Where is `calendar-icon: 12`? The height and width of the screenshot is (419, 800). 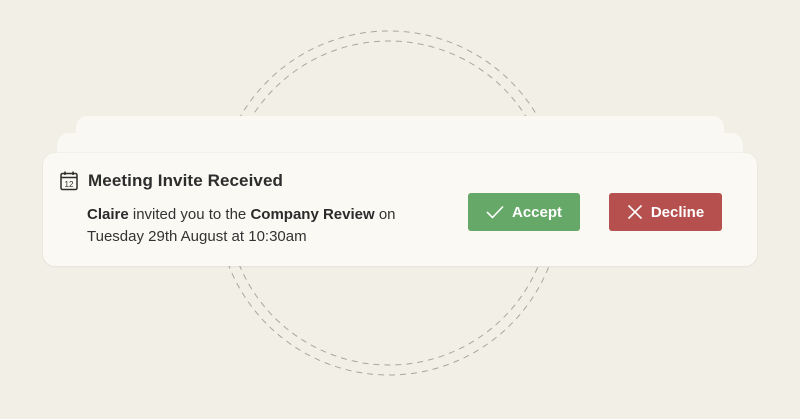 calendar-icon: 12 is located at coordinates (69, 181).